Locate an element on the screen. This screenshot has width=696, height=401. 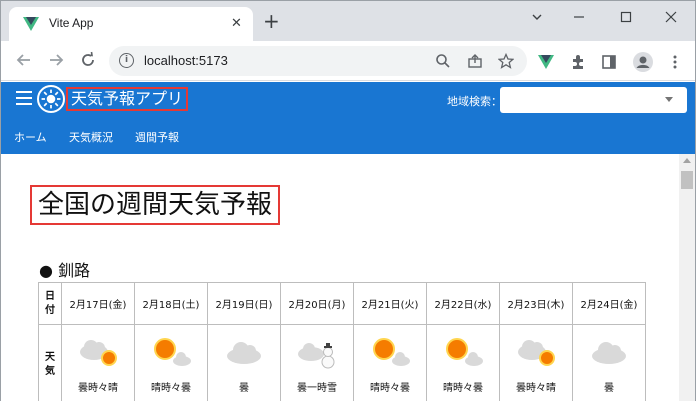
bookmark-star-icon is located at coordinates (506, 61).